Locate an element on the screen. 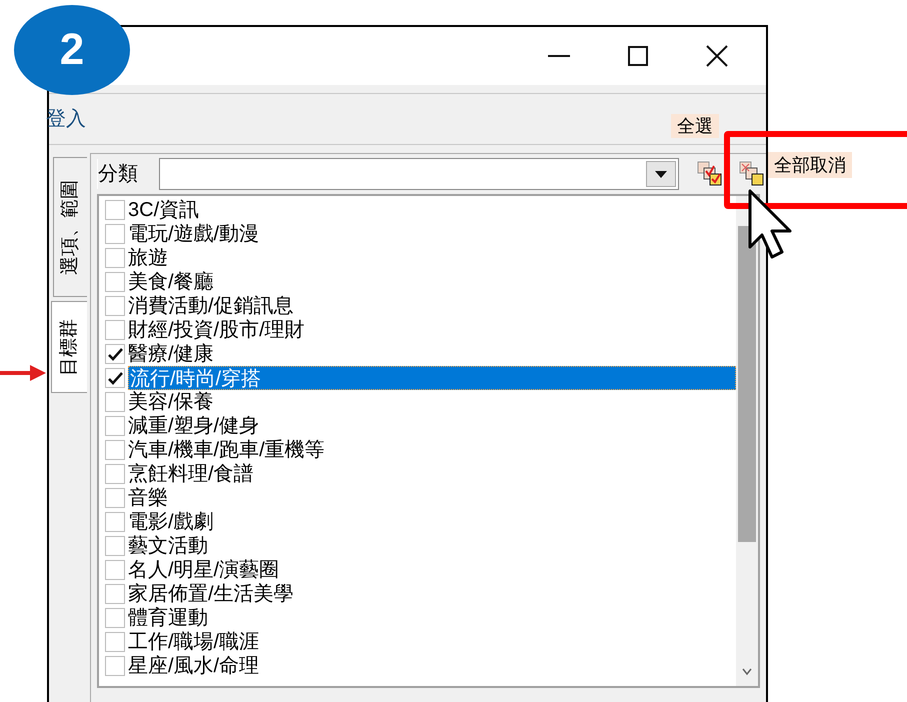 The height and width of the screenshot is (702, 907). step-badge: 2 is located at coordinates (72, 50).